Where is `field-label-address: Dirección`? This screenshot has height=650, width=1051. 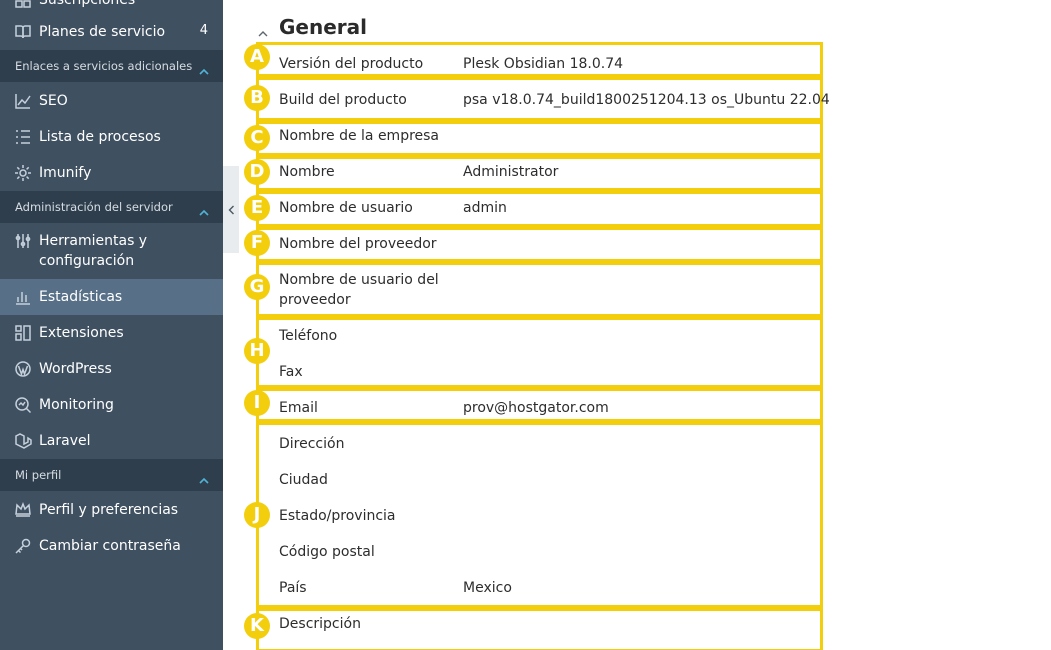 field-label-address: Dirección is located at coordinates (312, 444).